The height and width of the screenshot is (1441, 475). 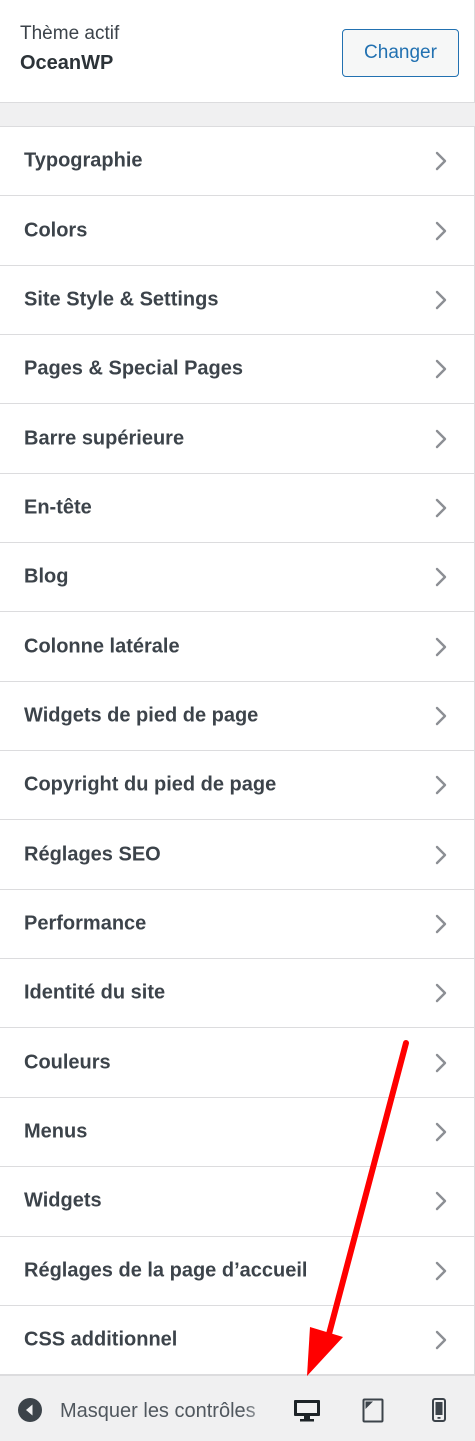 I want to click on panel-item-label: Couleurs, so click(x=67, y=1062).